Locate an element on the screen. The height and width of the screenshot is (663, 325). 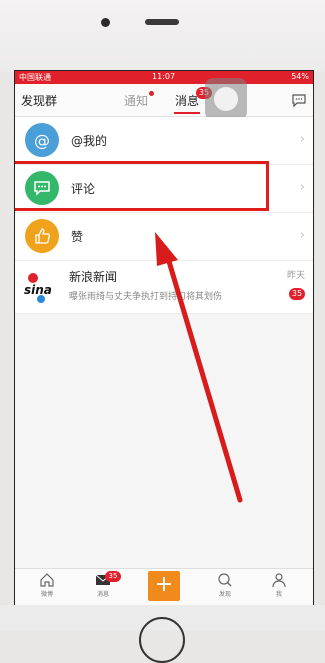
clock: 11:07 is located at coordinates (164, 76).